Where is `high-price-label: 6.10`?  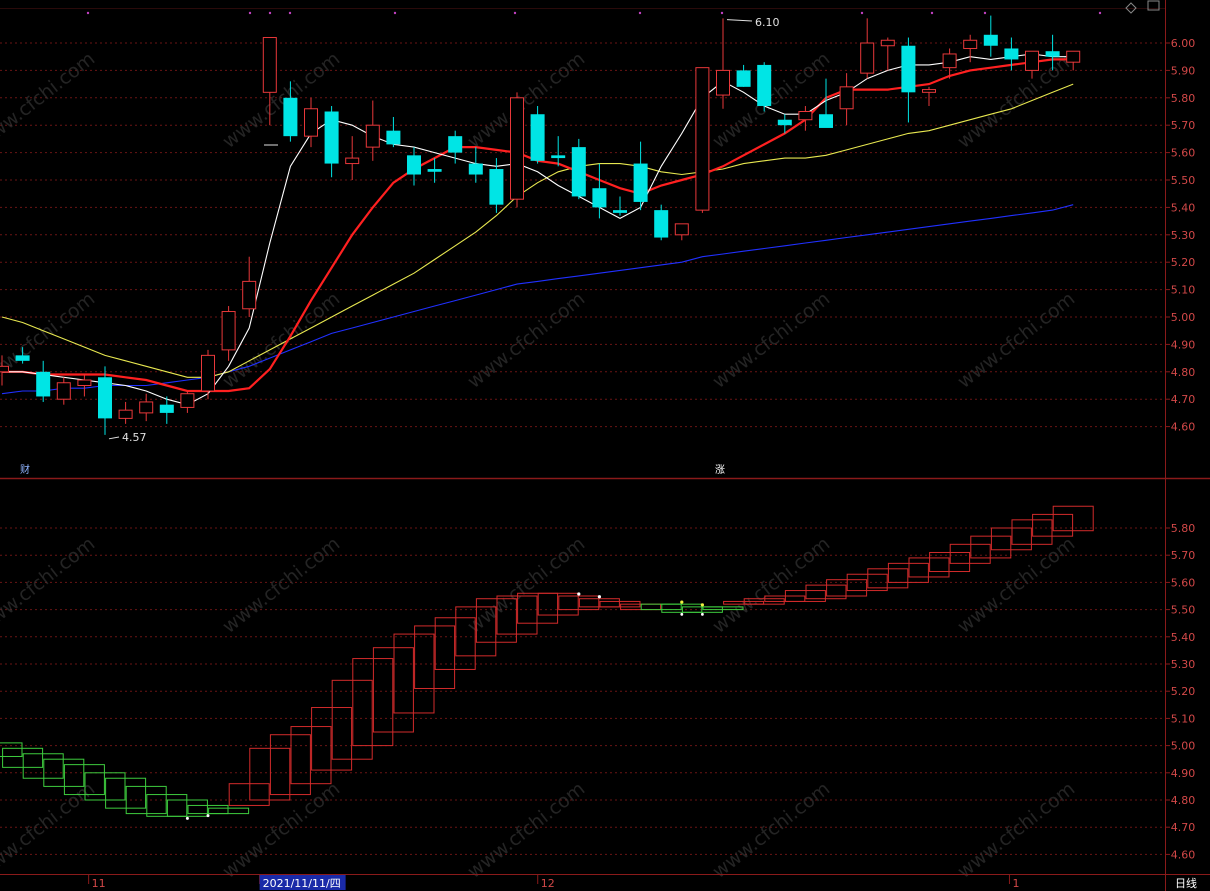
high-price-label: 6.10 is located at coordinates (767, 22).